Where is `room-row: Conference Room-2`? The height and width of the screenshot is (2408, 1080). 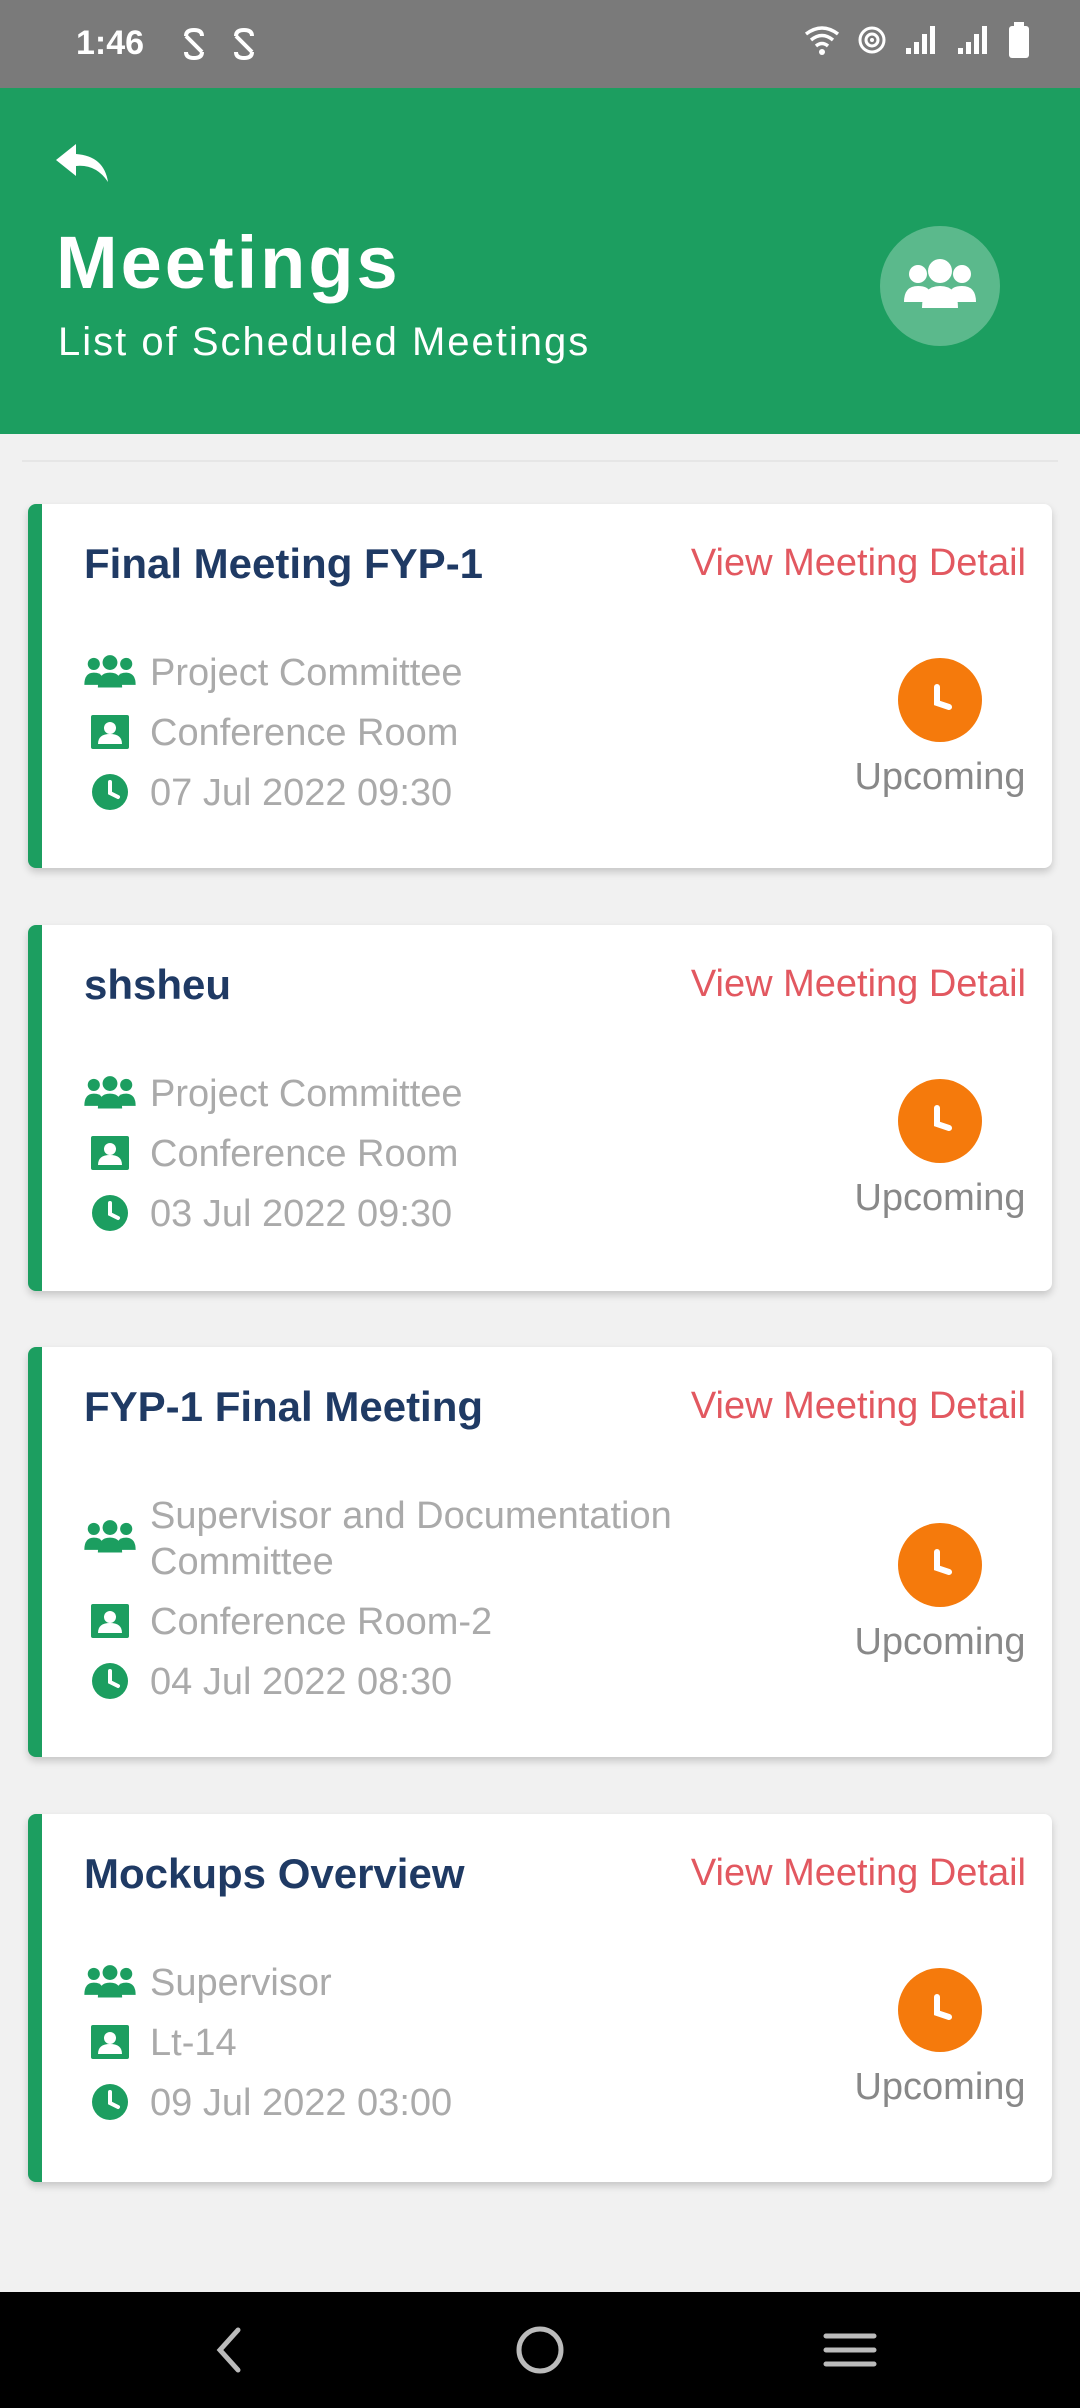
room-row: Conference Room-2 is located at coordinates (287, 1622).